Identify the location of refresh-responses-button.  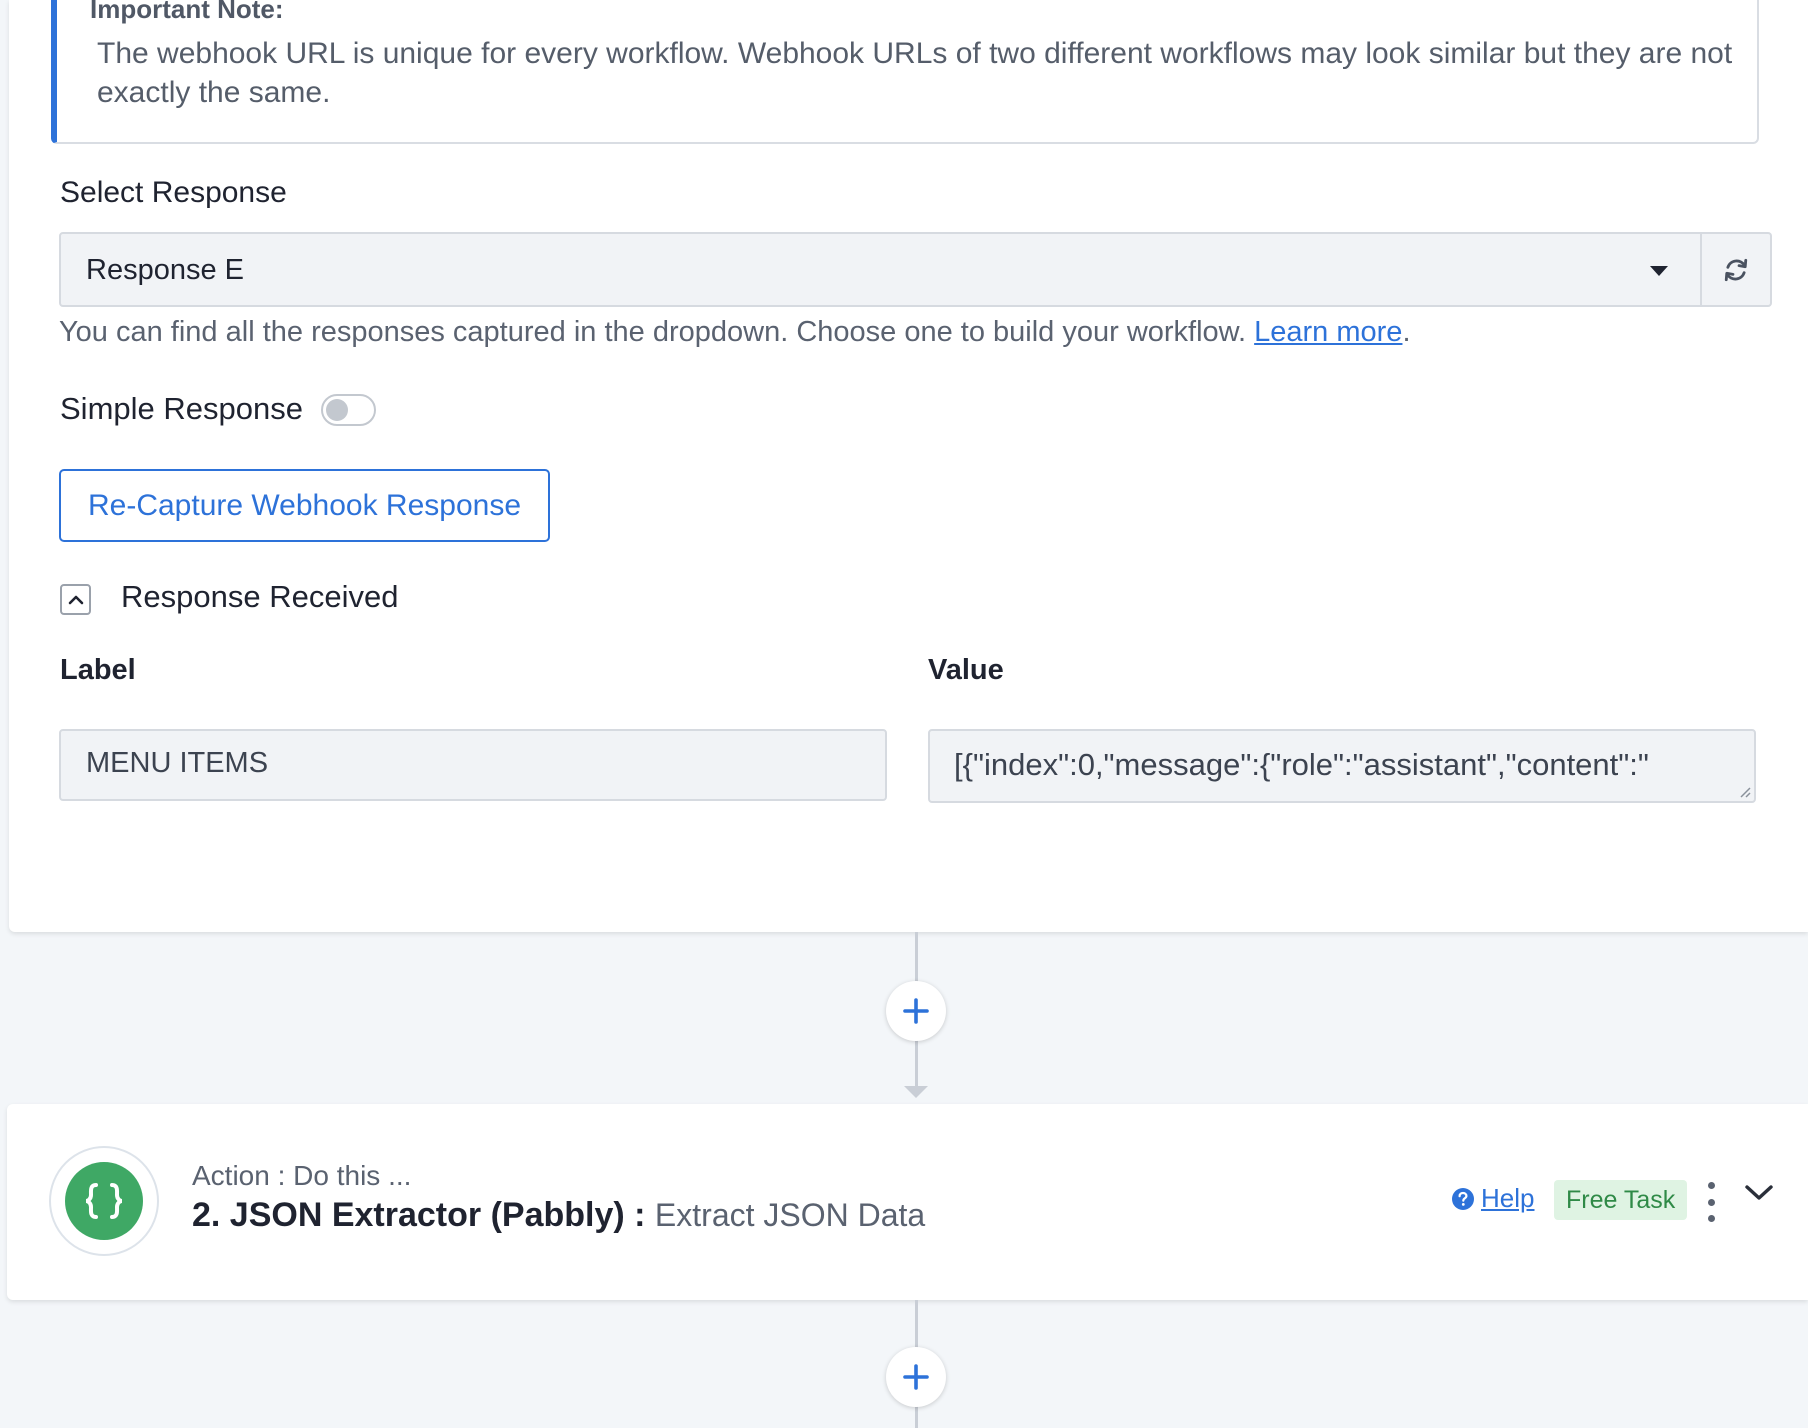
(1737, 269).